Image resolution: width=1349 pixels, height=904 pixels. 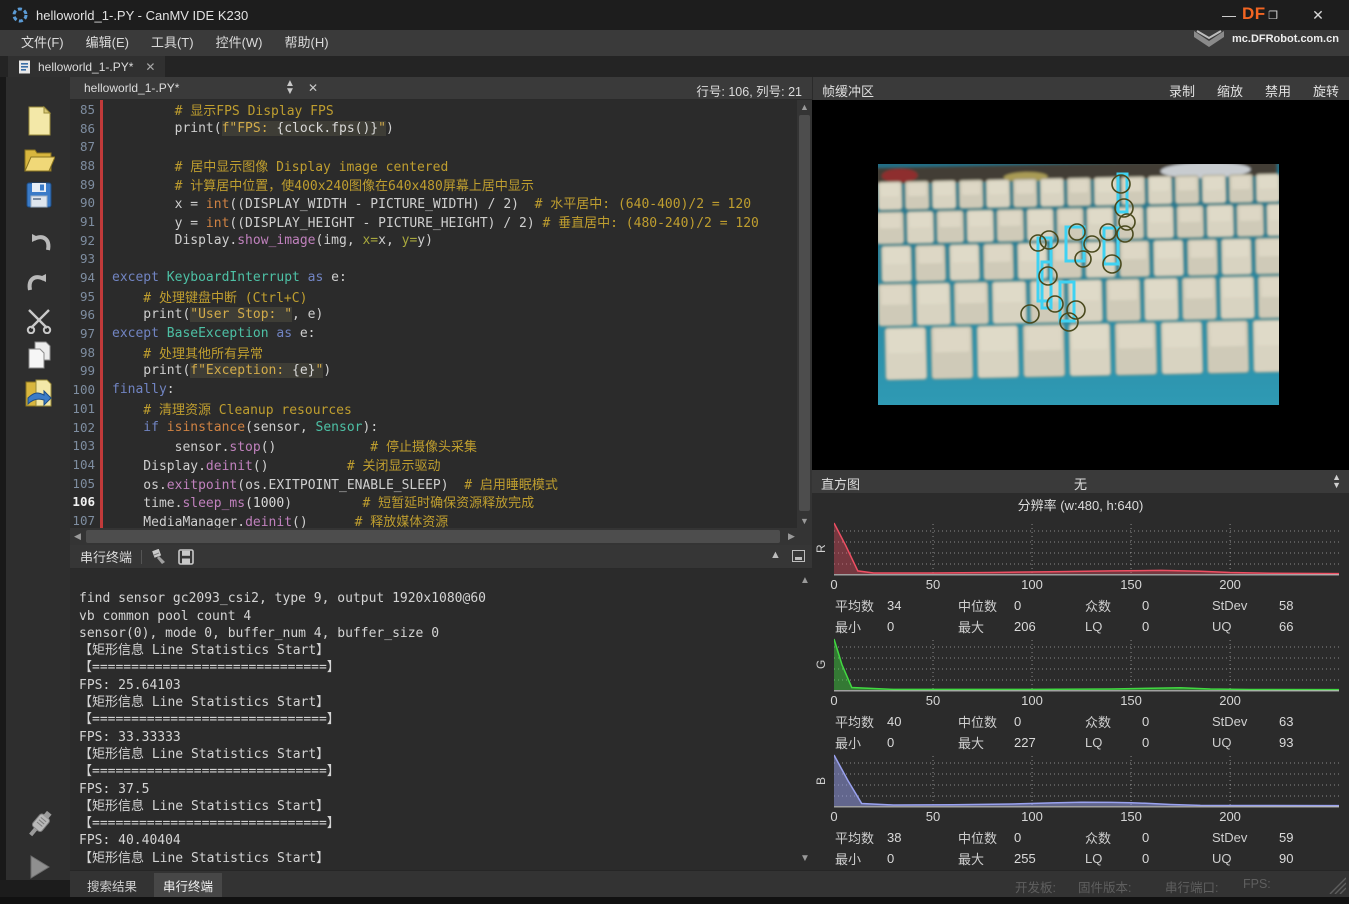 What do you see at coordinates (87, 334) in the screenshot?
I see `line-number: 97` at bounding box center [87, 334].